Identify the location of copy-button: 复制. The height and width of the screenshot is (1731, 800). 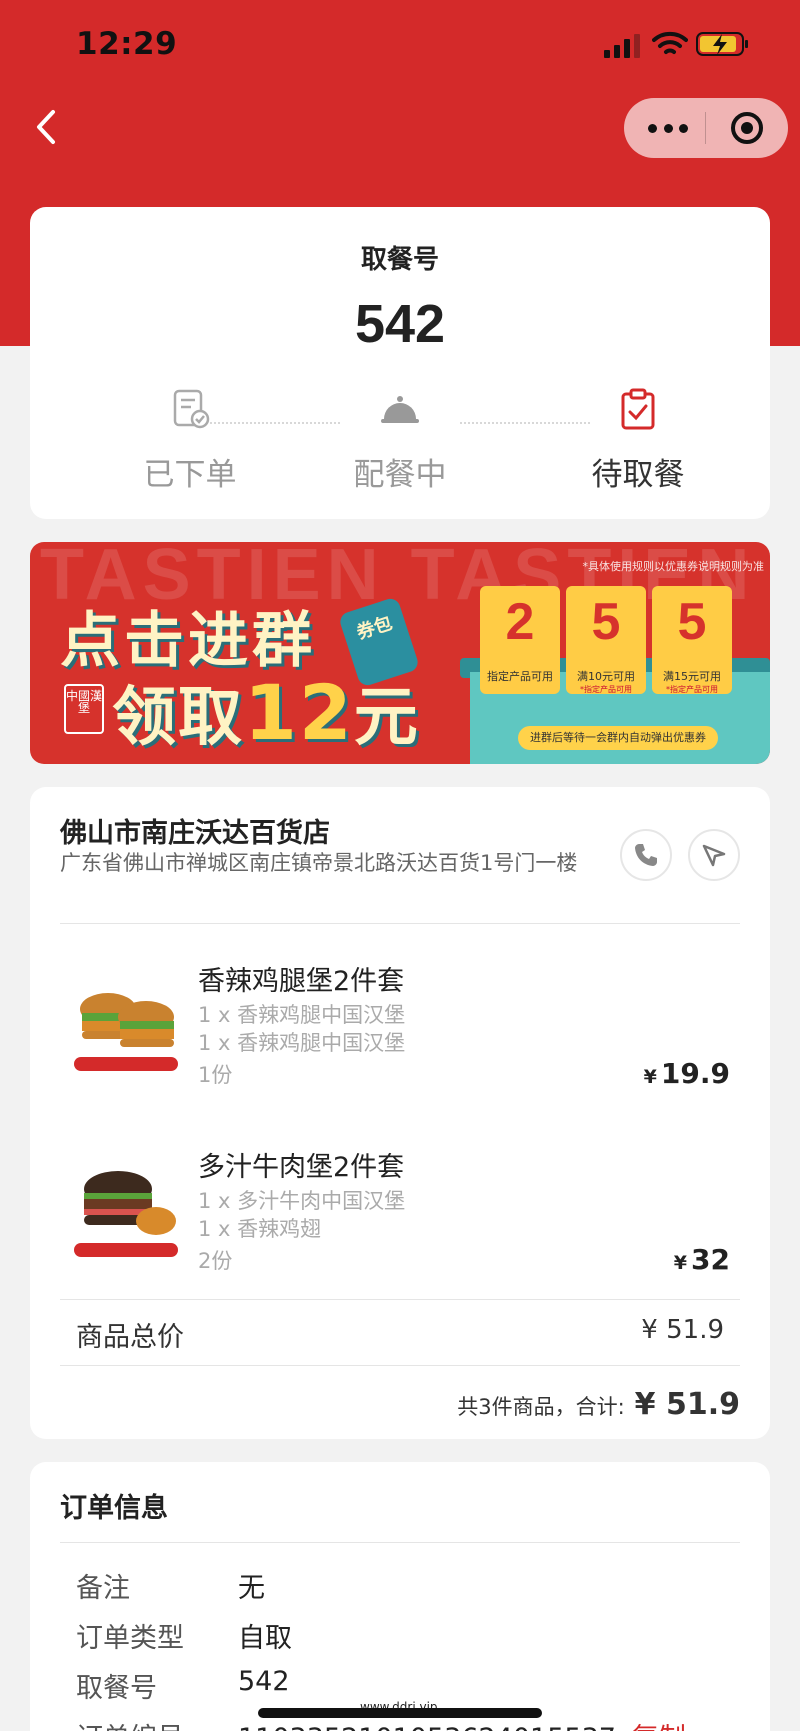
(659, 1727).